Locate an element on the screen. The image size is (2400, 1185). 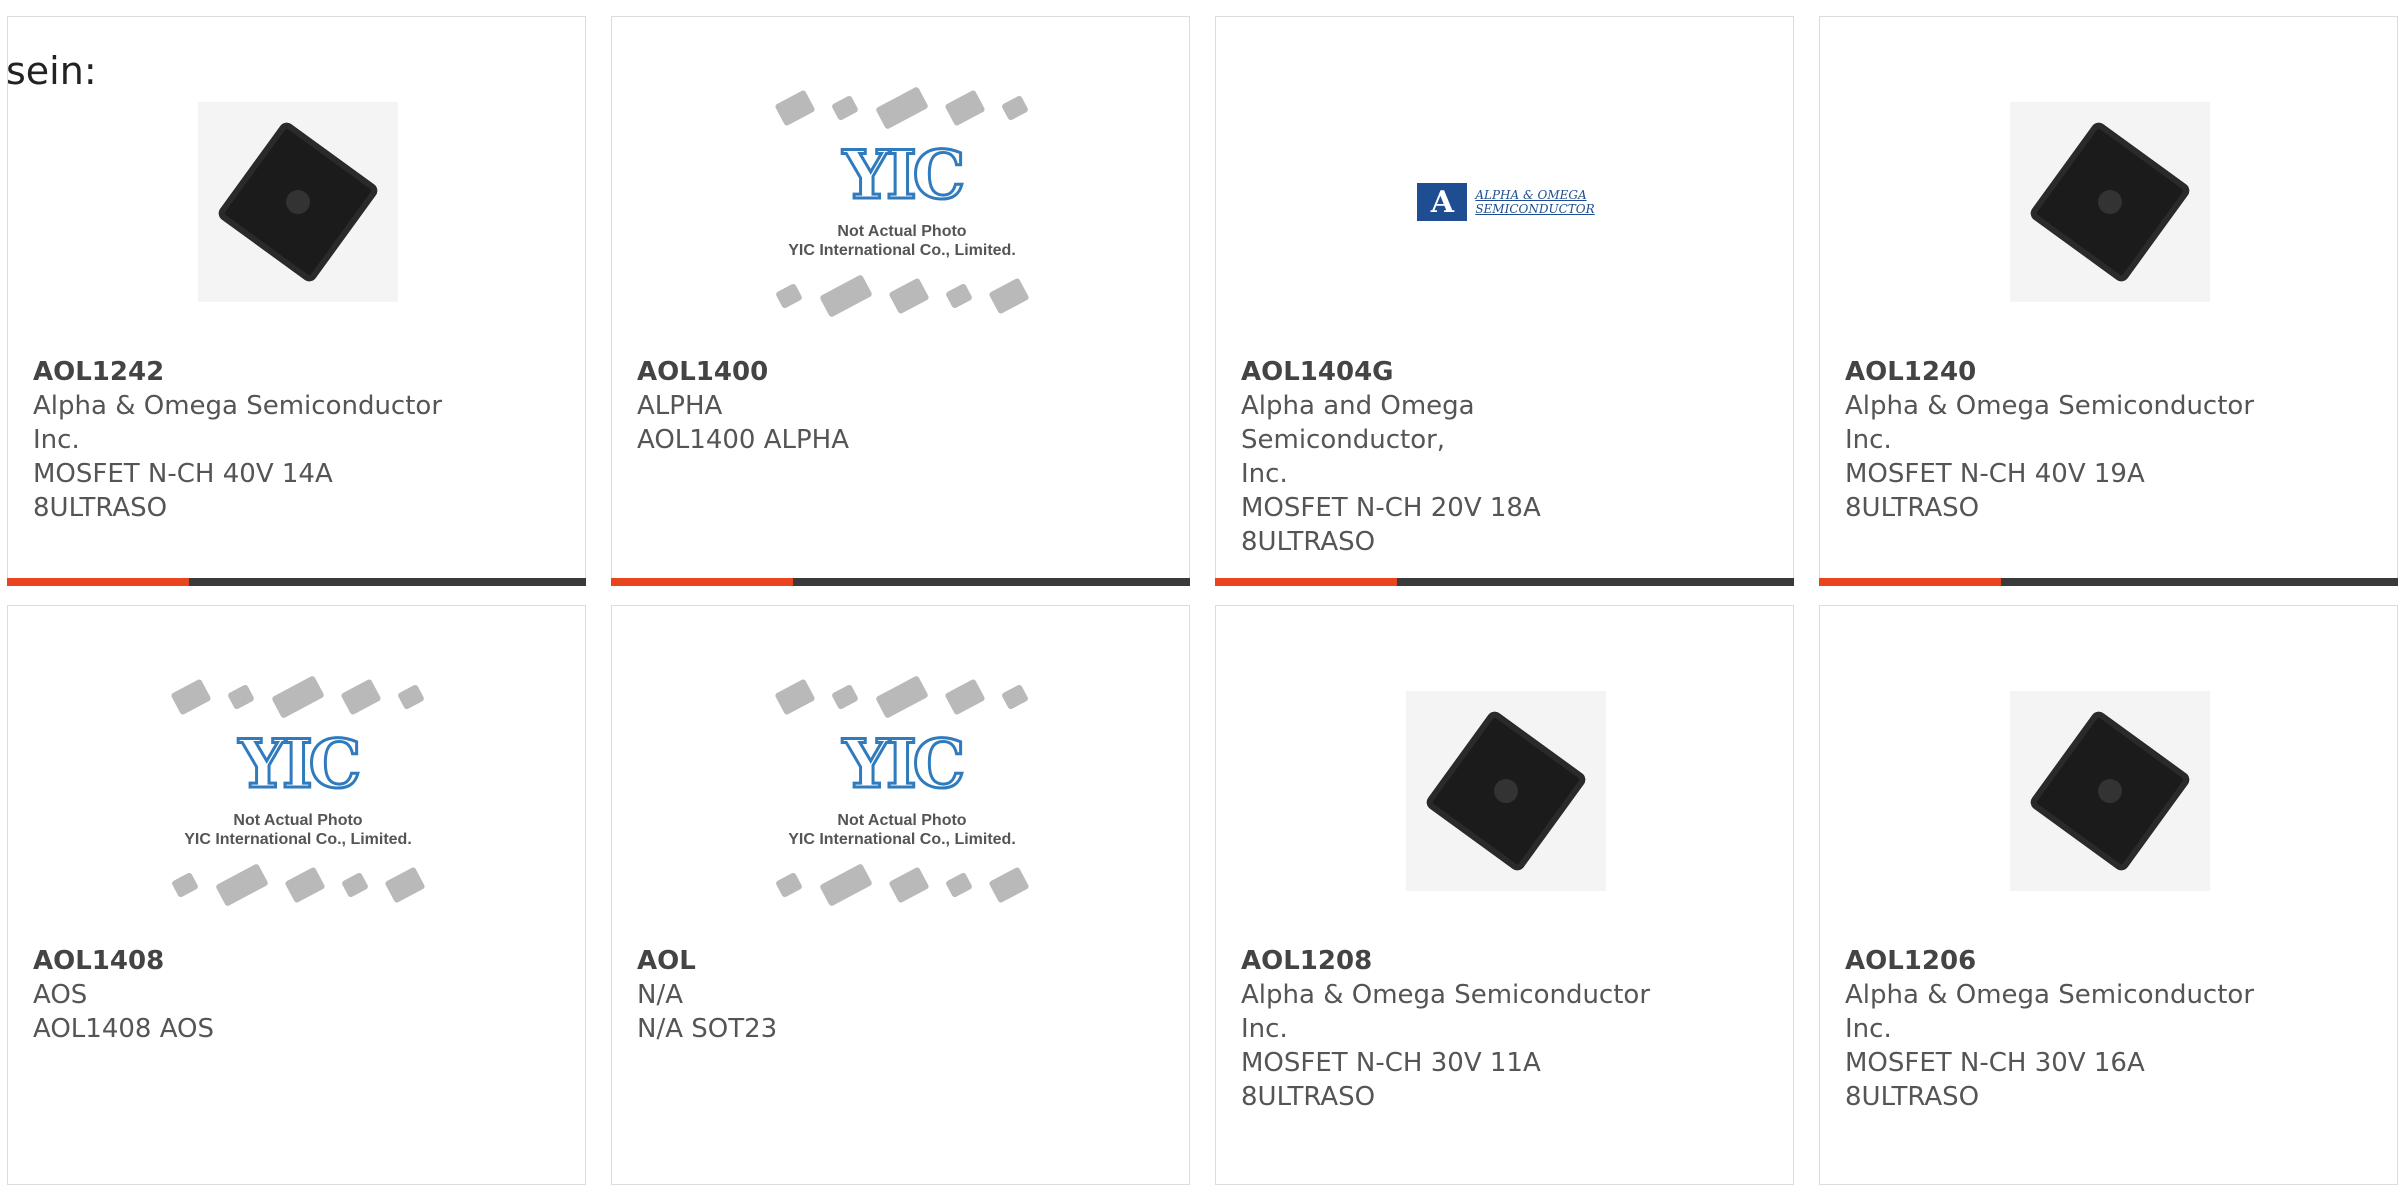
description: MOSFET N-CH 40V 14A is located at coordinates (183, 474).